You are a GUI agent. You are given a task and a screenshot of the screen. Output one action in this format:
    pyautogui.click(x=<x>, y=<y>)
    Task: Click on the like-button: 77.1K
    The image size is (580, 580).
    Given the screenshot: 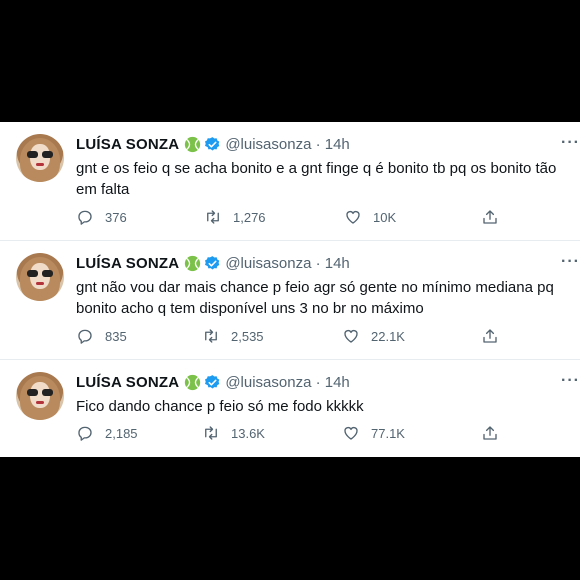 What is the action you would take?
    pyautogui.click(x=373, y=433)
    